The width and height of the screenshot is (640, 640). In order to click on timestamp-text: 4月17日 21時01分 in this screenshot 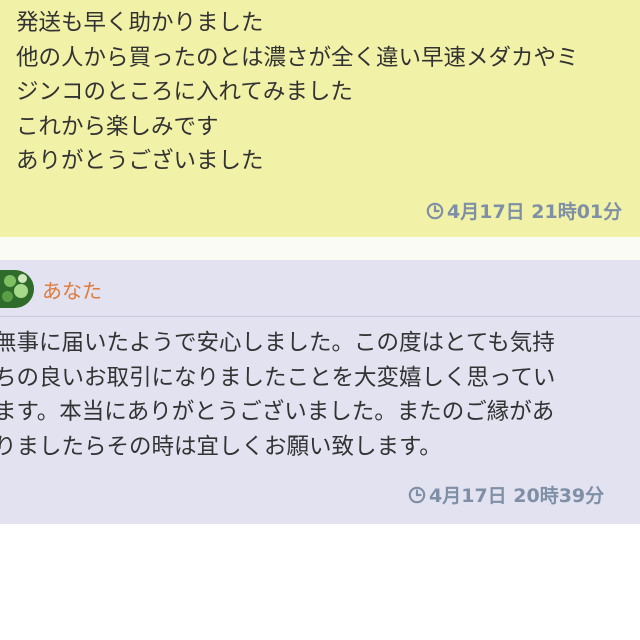, I will do `click(535, 212)`.